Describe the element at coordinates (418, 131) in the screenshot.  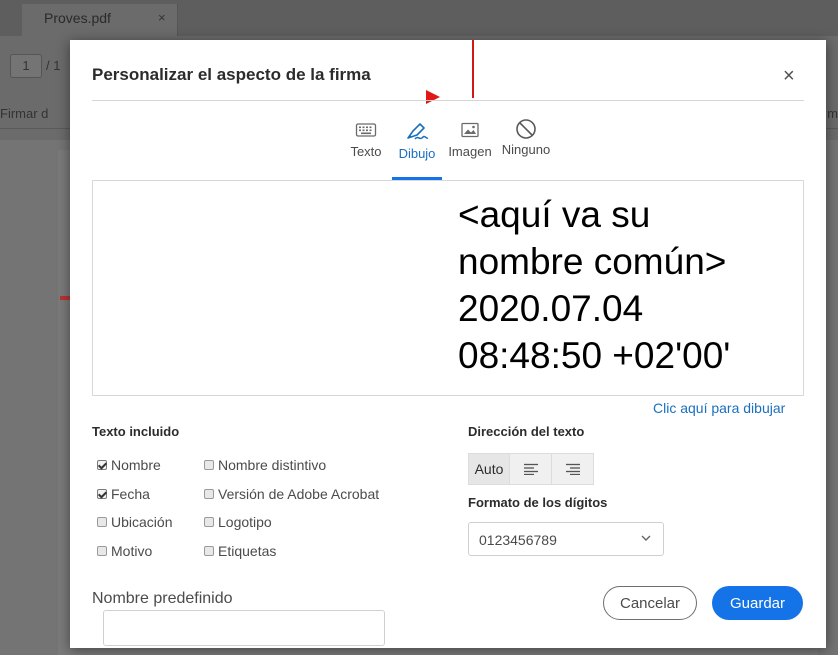
I see `pen-icon` at that location.